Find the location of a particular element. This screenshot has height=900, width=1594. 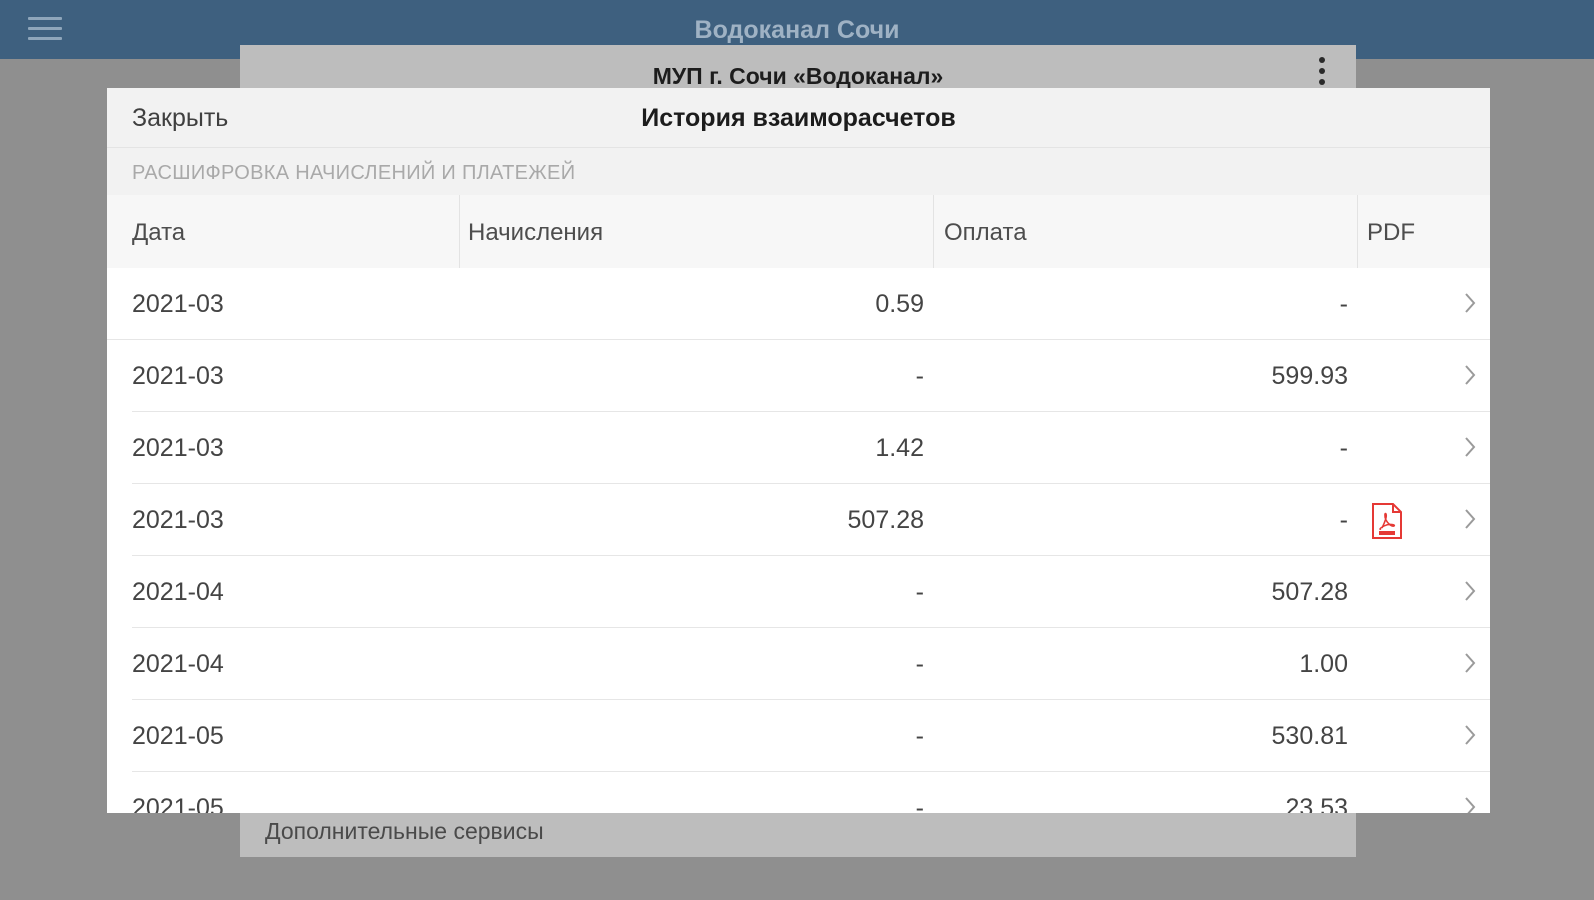

row-charge: 1.42 is located at coordinates (899, 447).